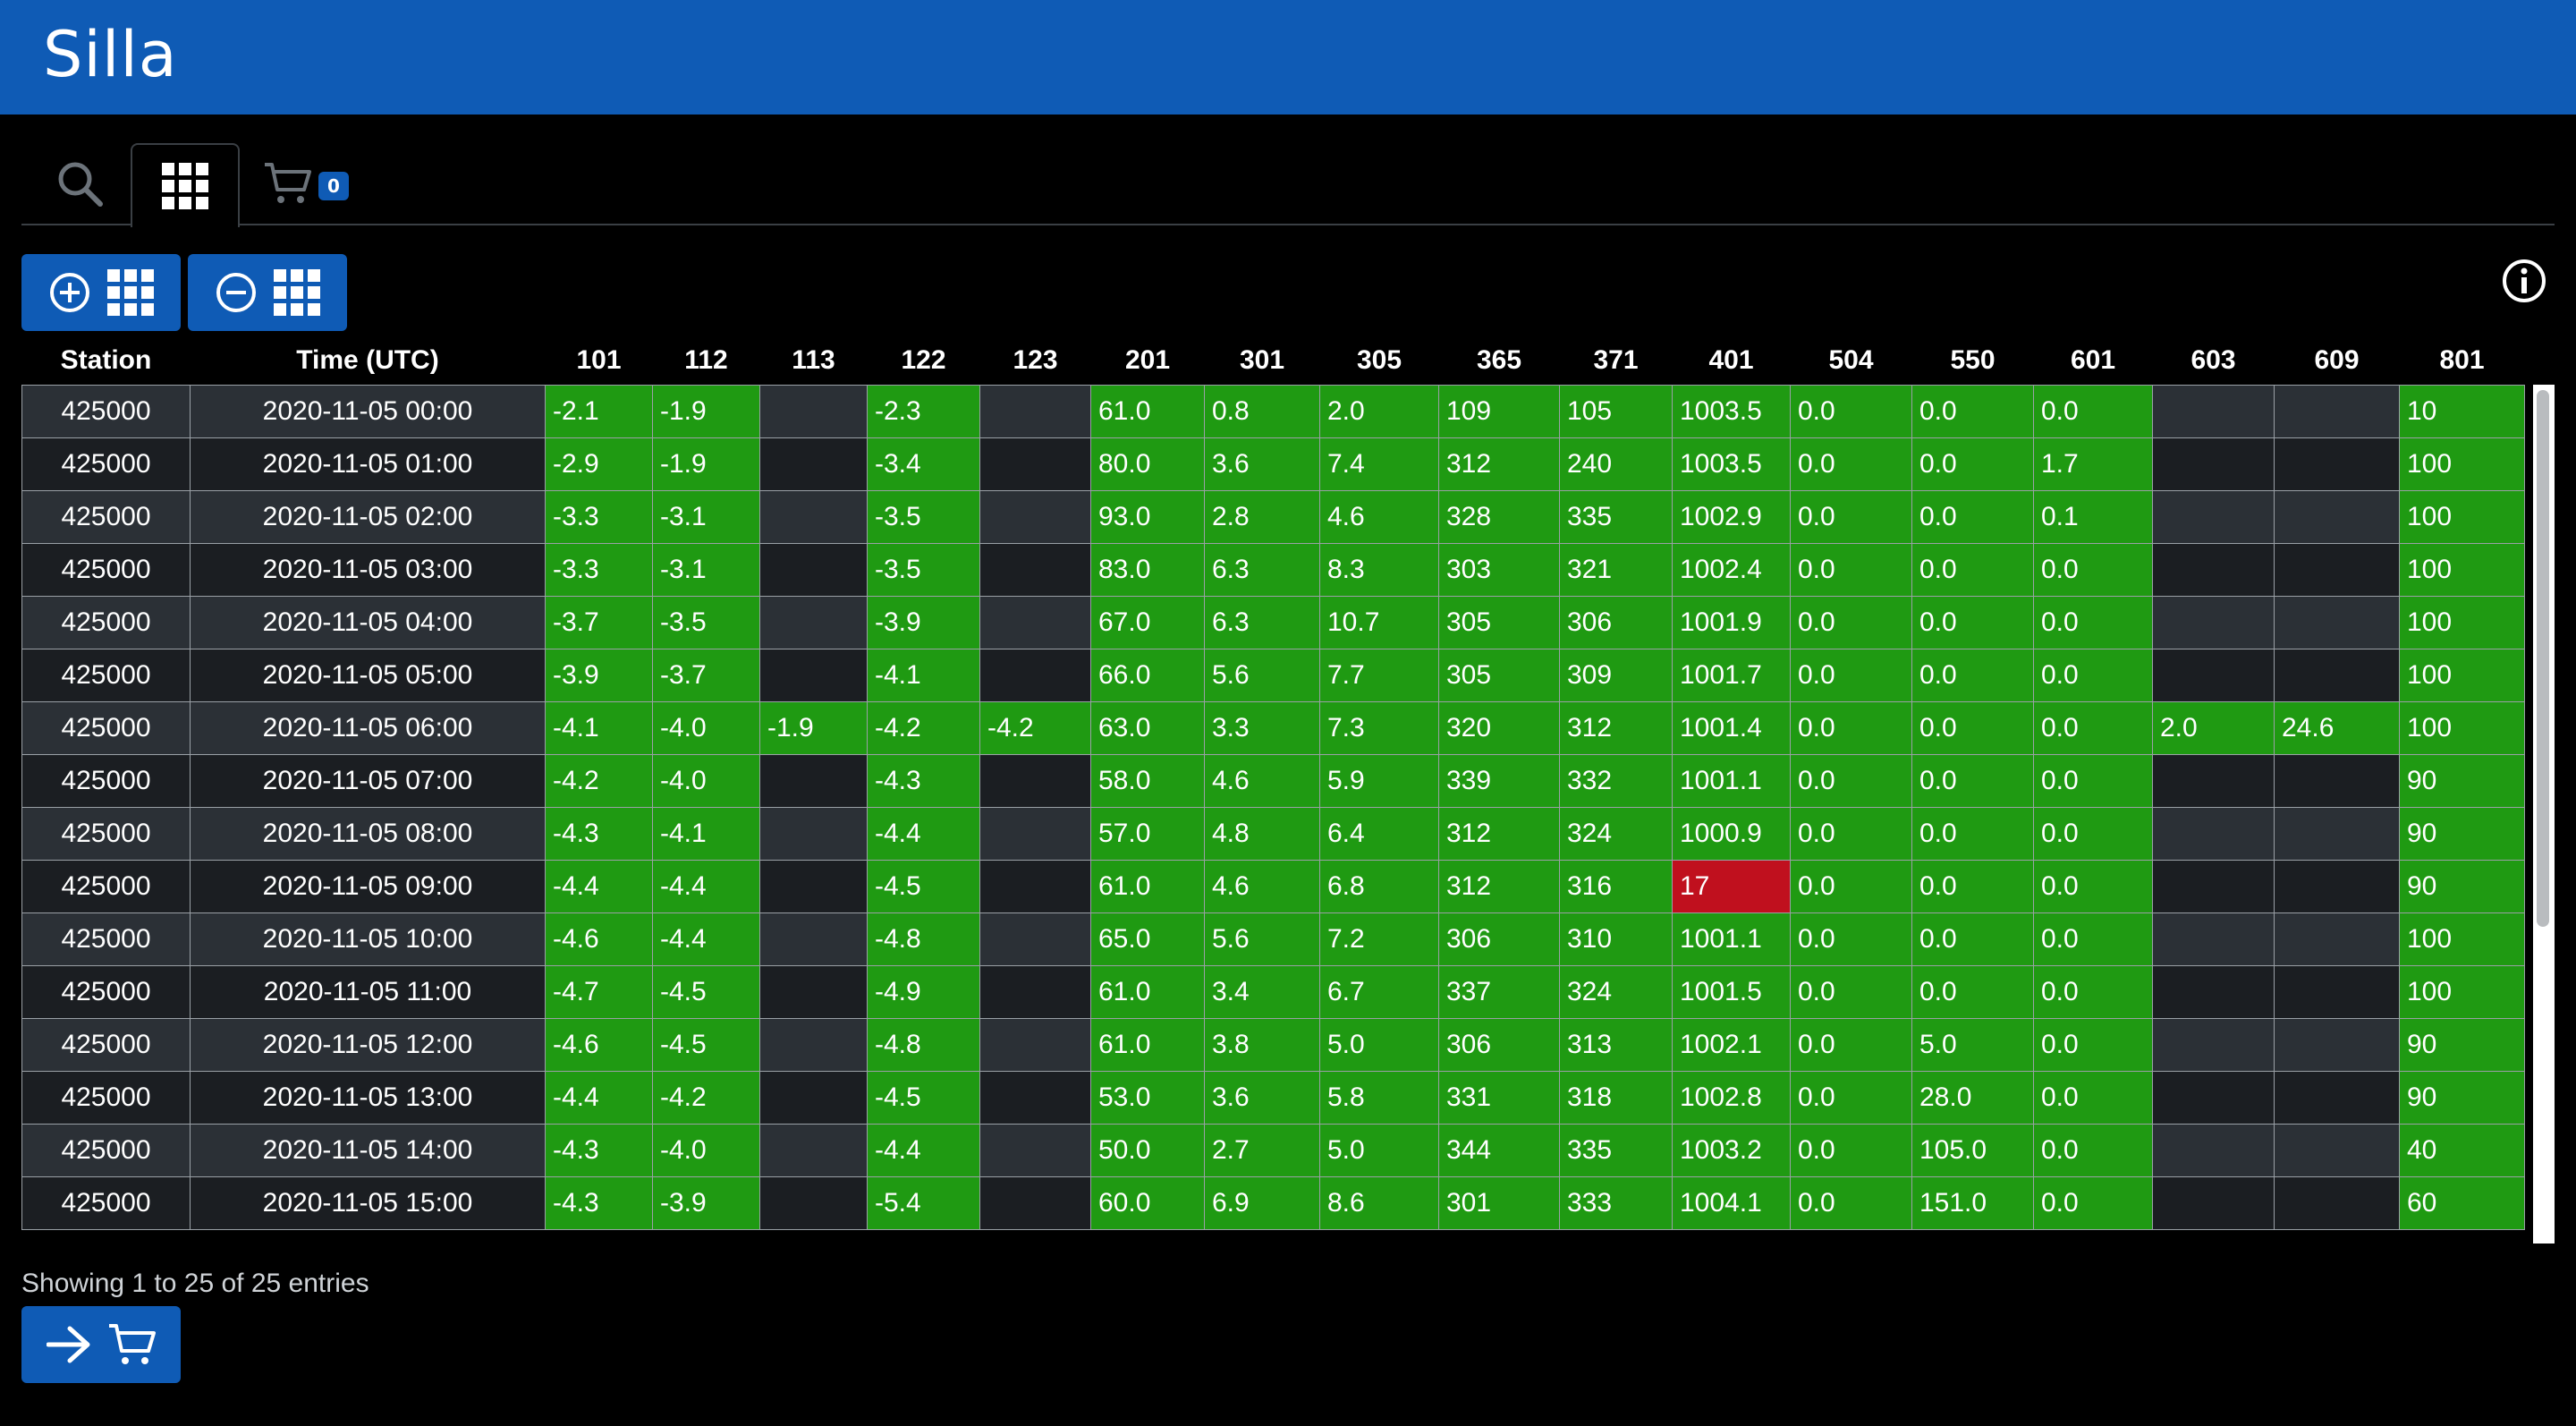 Image resolution: width=2576 pixels, height=1426 pixels. What do you see at coordinates (2093, 464) in the screenshot?
I see `value-cell: 1.7` at bounding box center [2093, 464].